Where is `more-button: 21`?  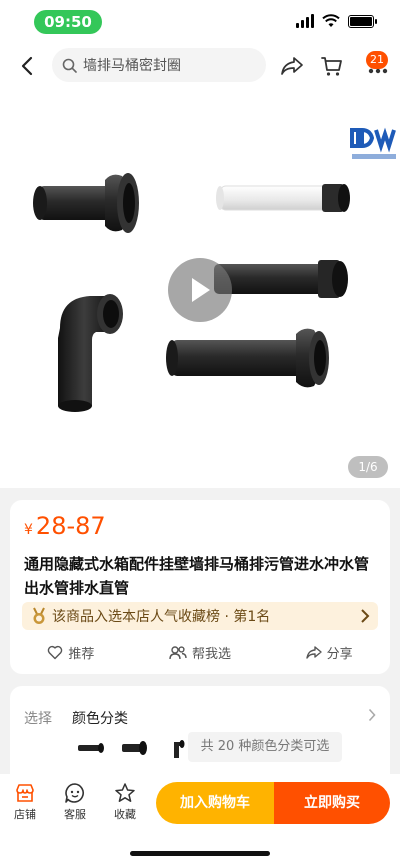 more-button: 21 is located at coordinates (378, 65).